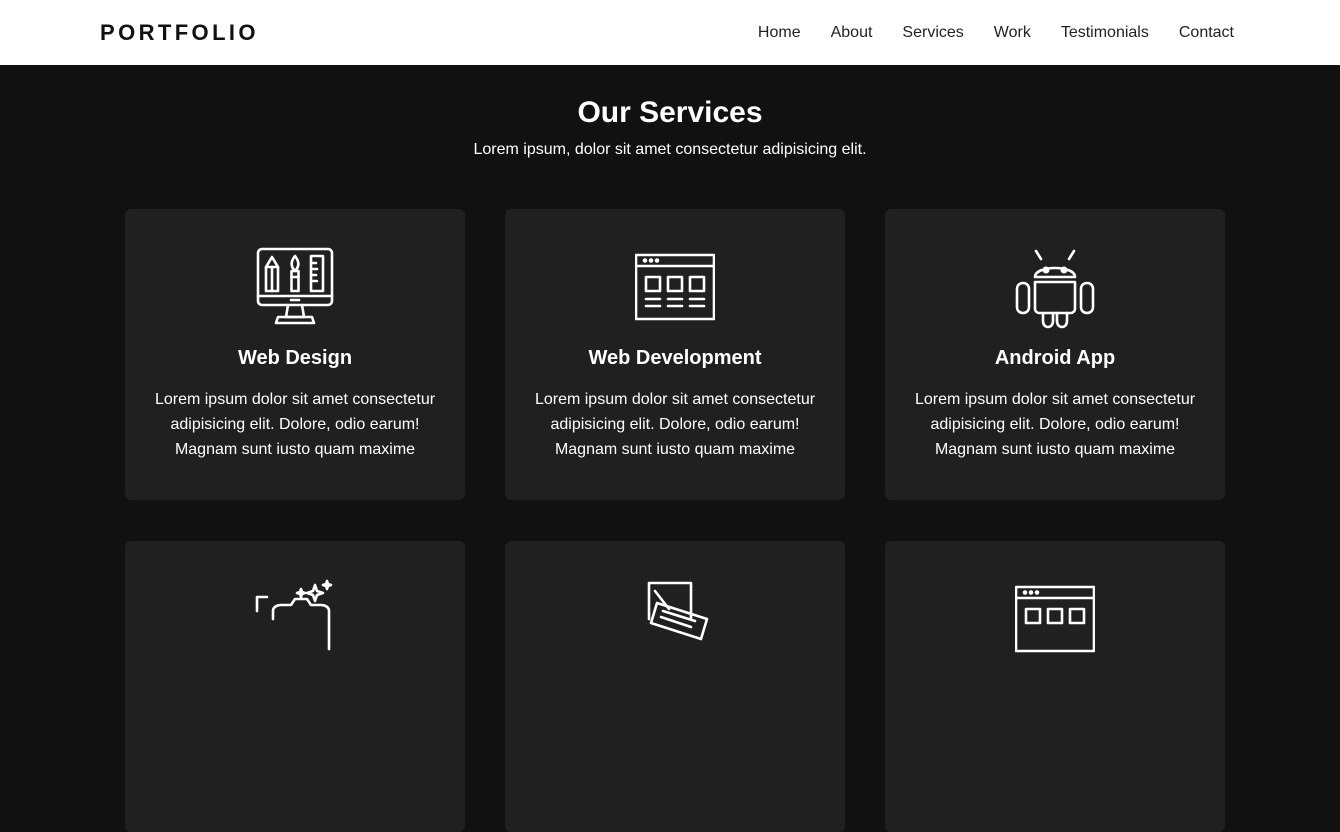 This screenshot has width=1340, height=832. What do you see at coordinates (675, 358) in the screenshot?
I see `card-title: Web Development` at bounding box center [675, 358].